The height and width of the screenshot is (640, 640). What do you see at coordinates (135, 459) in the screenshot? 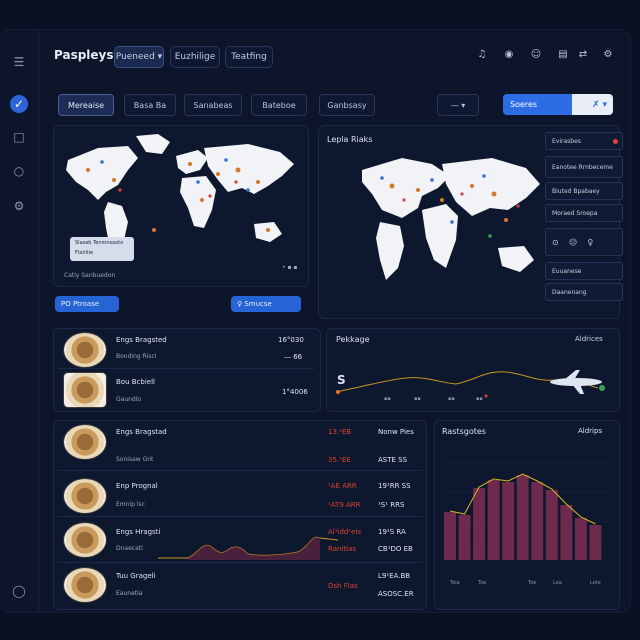
I see `row-sub: Sonisaw Gnt` at bounding box center [135, 459].